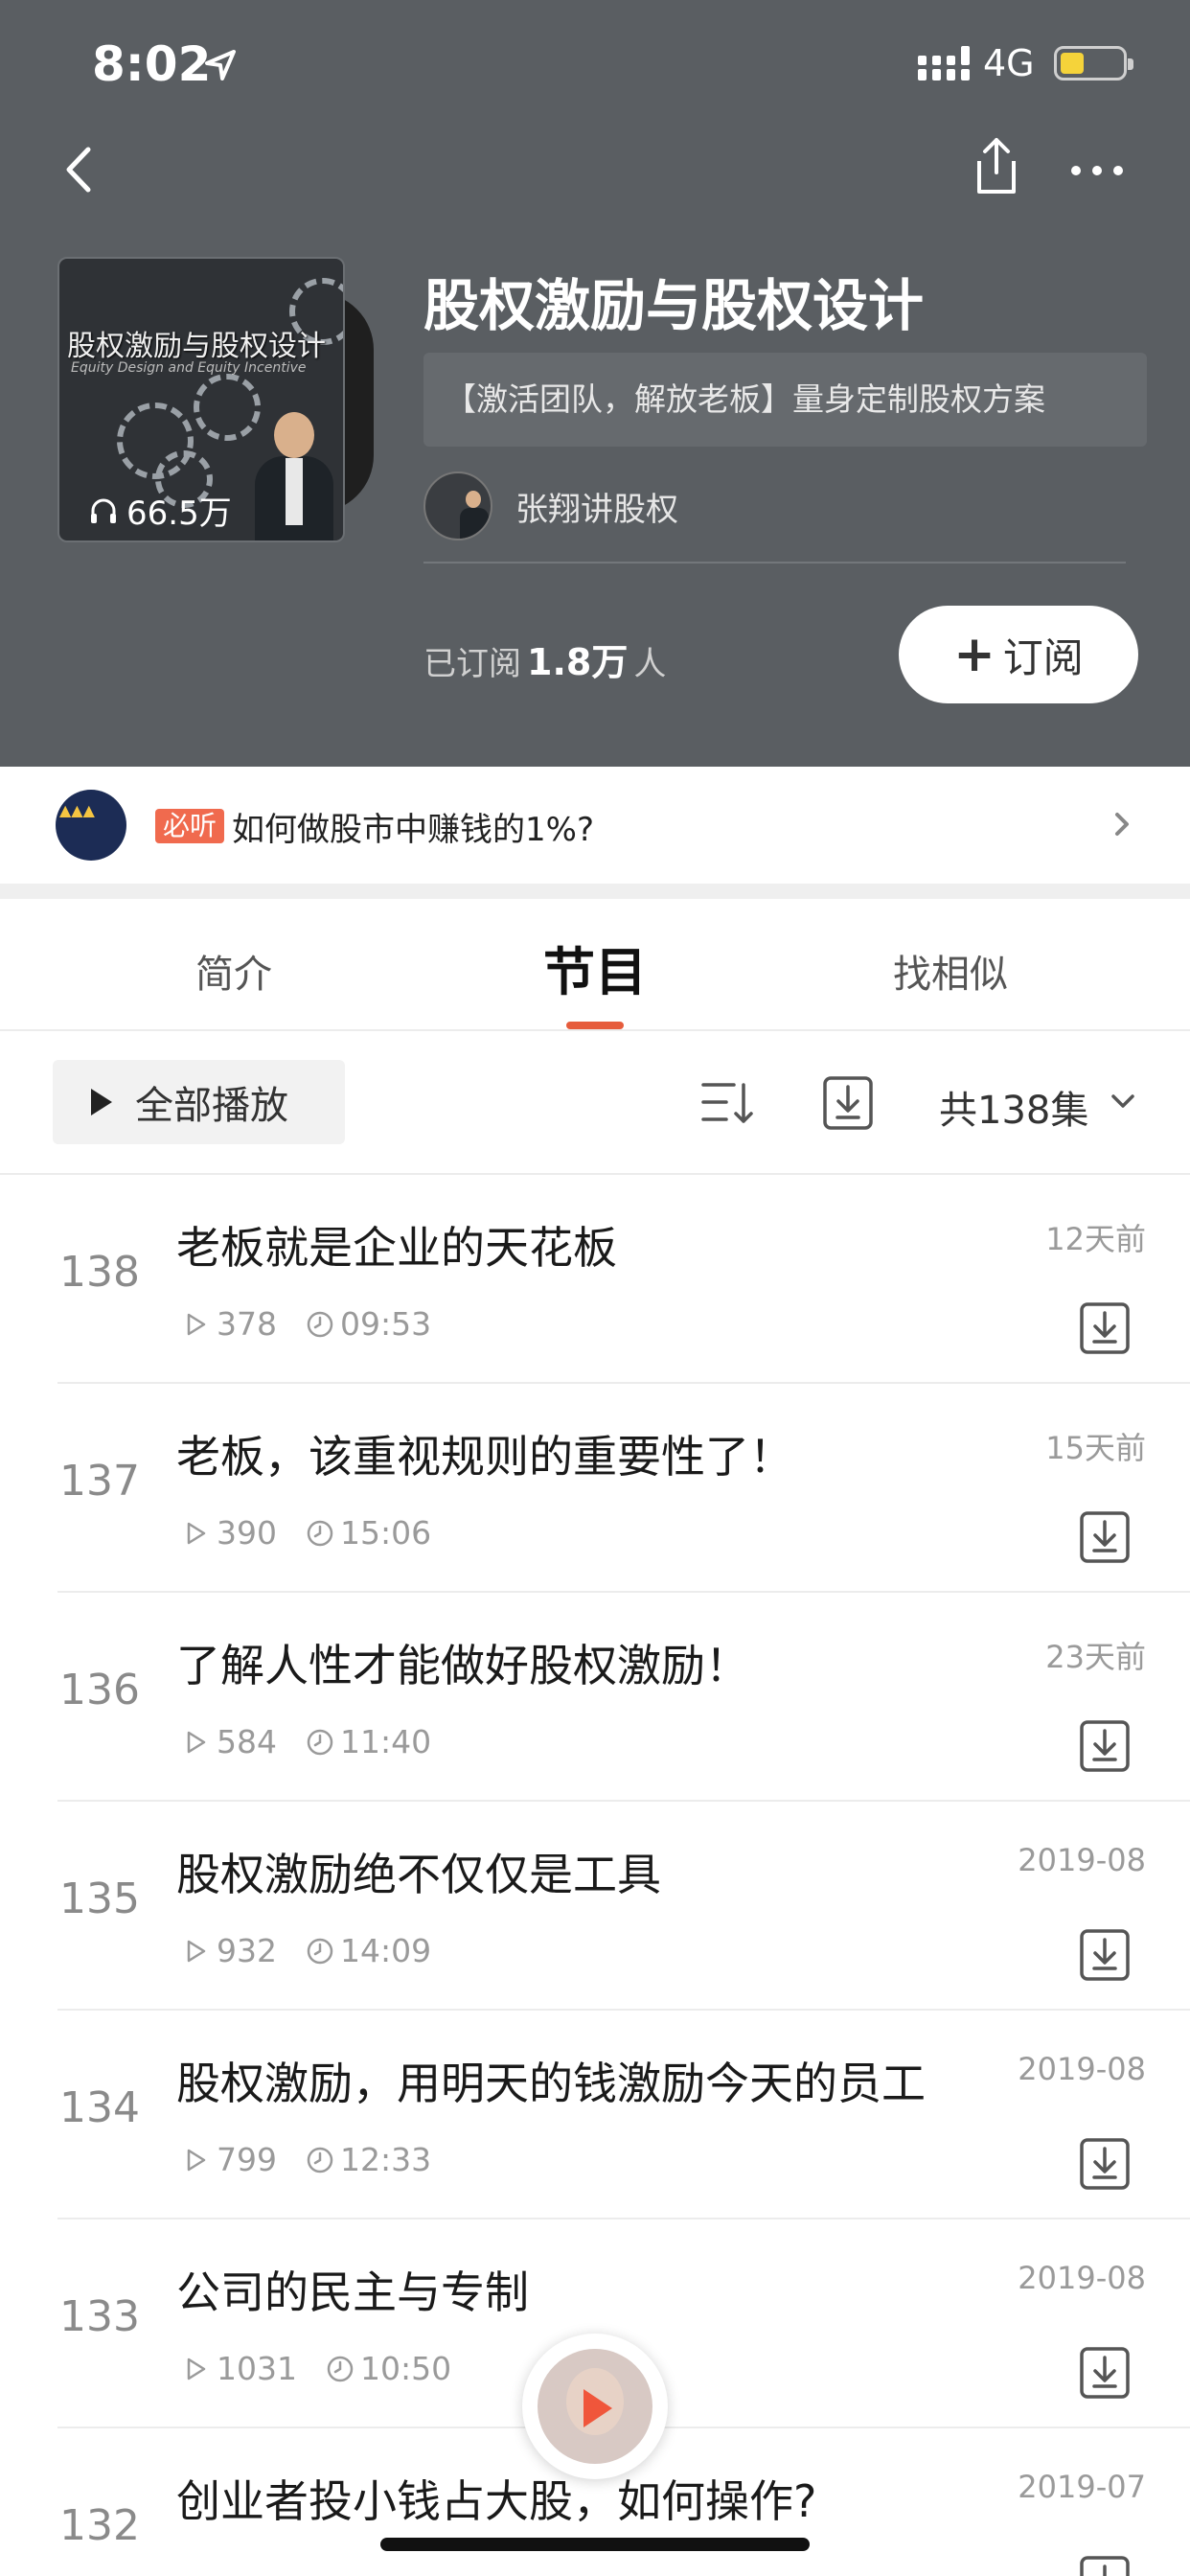 The height and width of the screenshot is (2576, 1190). I want to click on episode-count: 共138集, so click(1014, 1107).